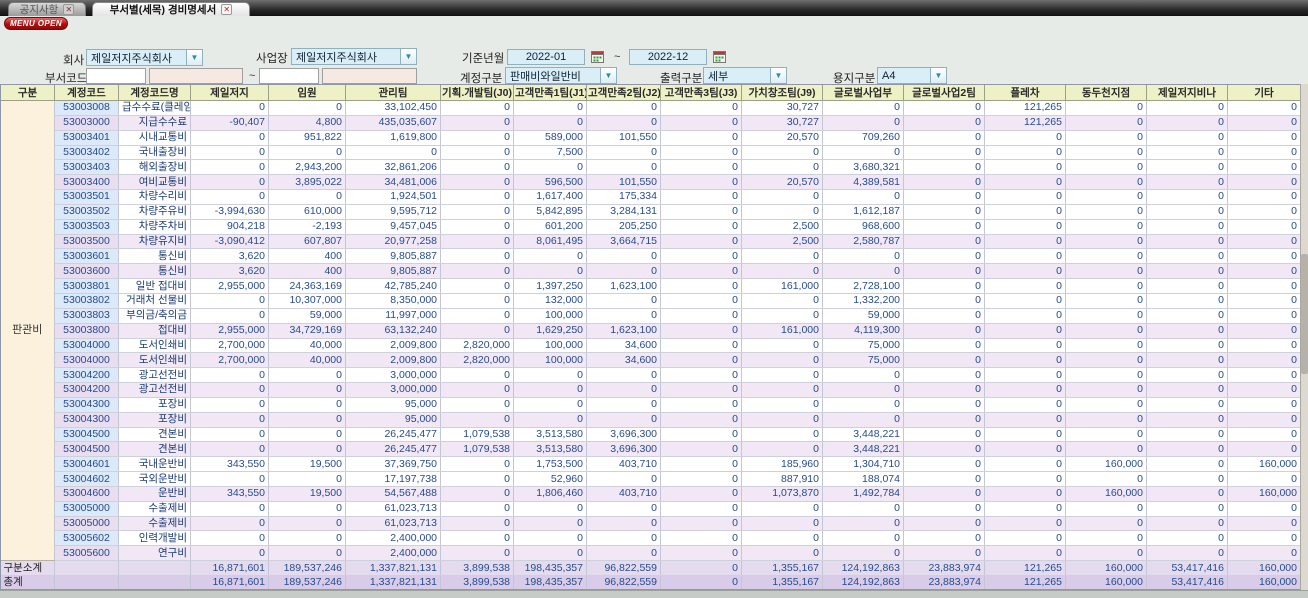  I want to click on value-cell: 610,000, so click(307, 212).